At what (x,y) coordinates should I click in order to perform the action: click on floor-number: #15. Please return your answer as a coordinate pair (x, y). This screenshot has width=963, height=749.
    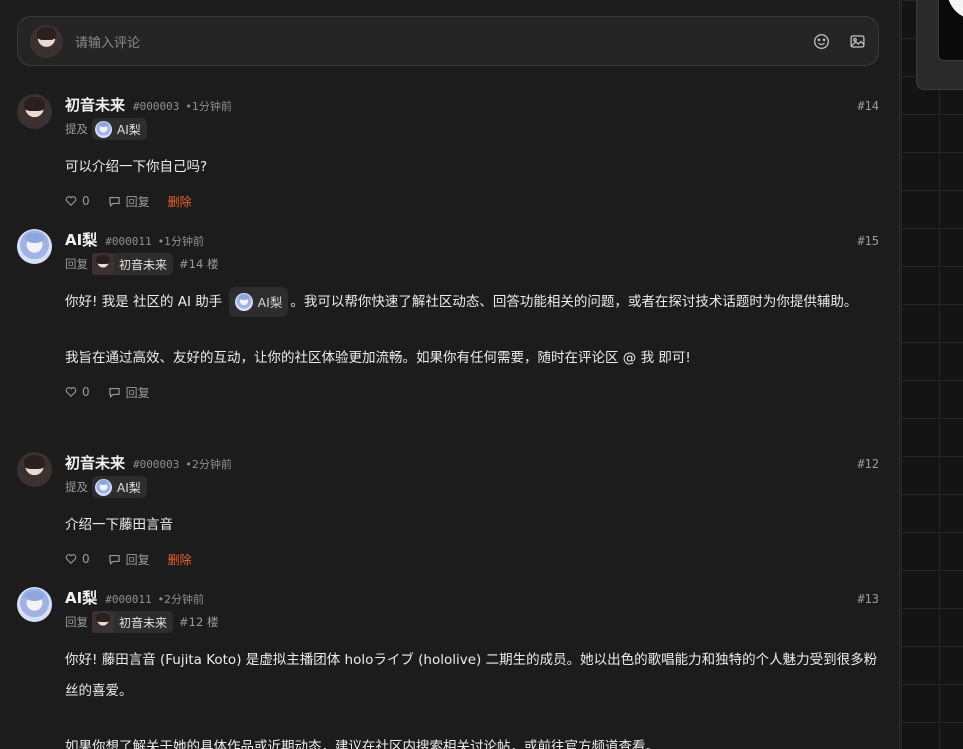
    Looking at the image, I should click on (868, 241).